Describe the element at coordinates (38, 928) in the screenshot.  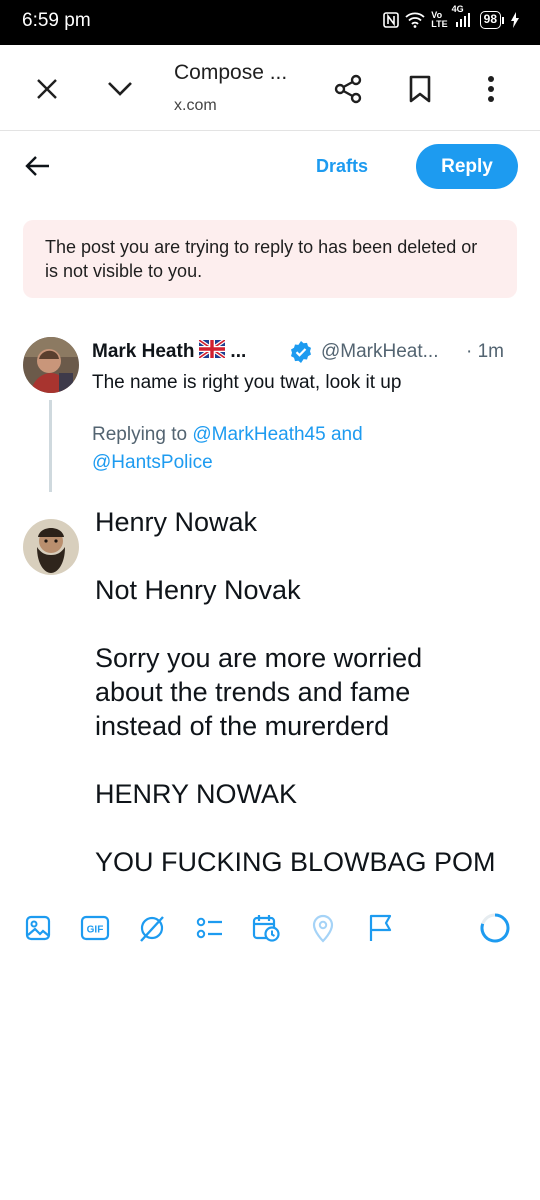
I see `image-icon` at that location.